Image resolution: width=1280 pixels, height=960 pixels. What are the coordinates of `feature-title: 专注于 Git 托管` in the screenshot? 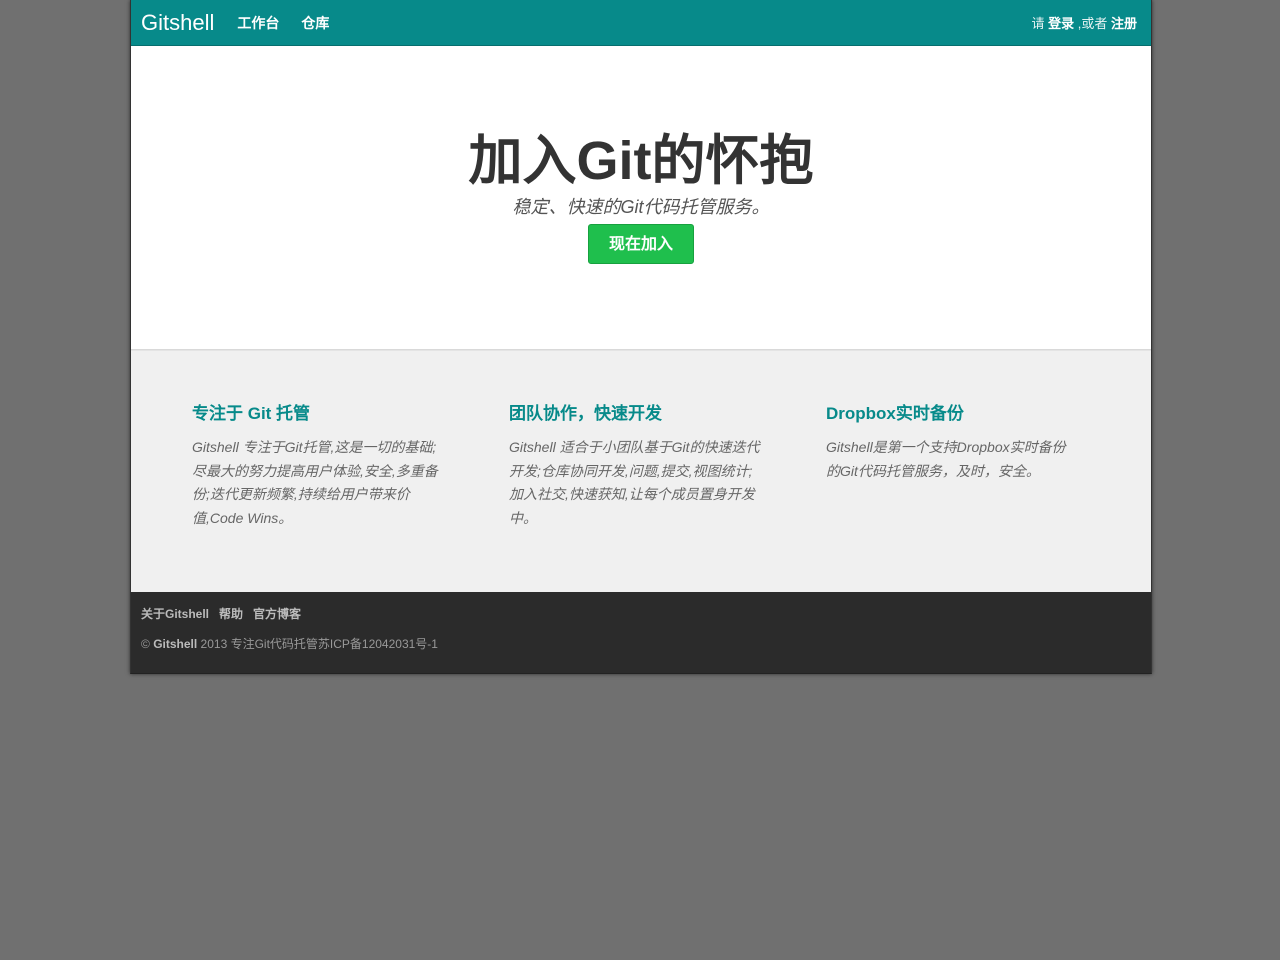 It's located at (318, 411).